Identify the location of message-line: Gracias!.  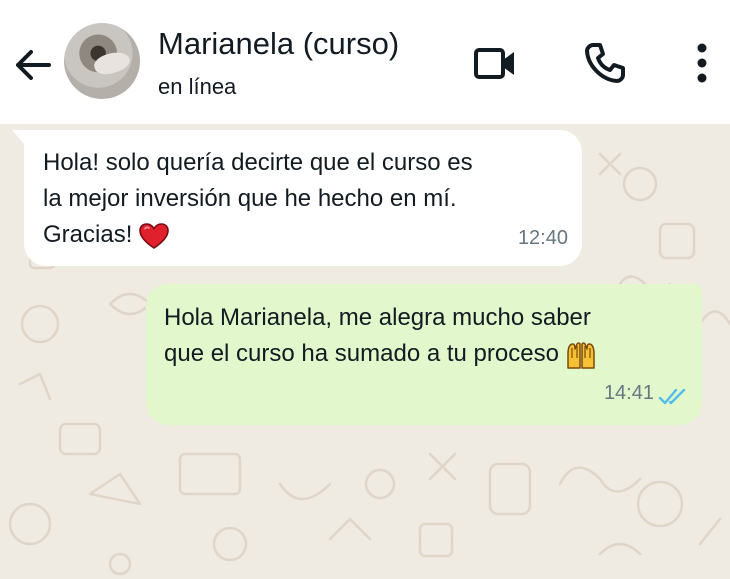
(303, 235).